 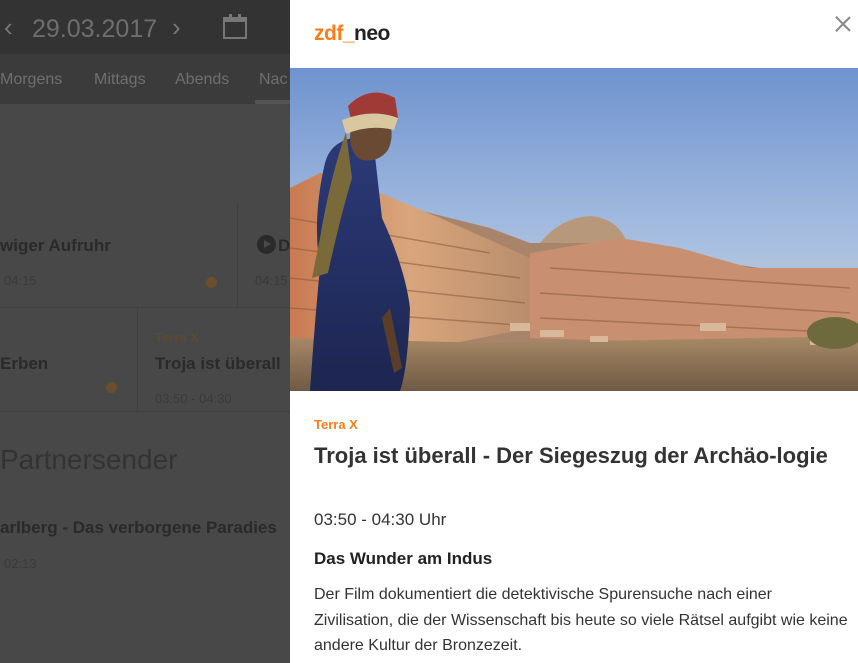 I want to click on program-time: 03:50 - 04:30, so click(x=193, y=398).